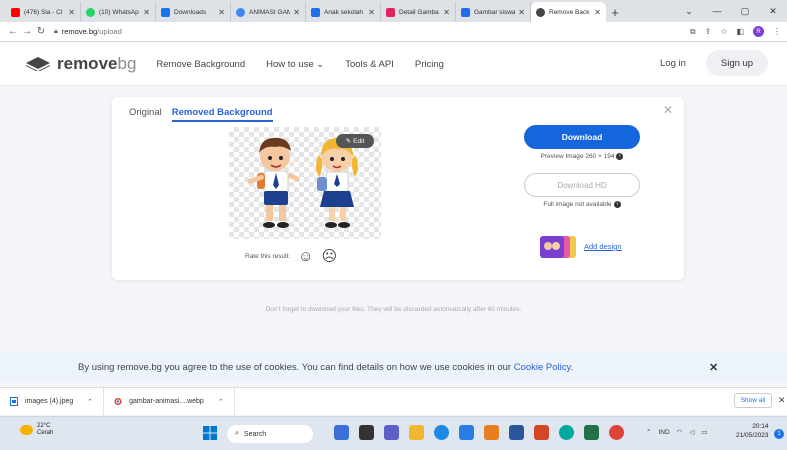  Describe the element at coordinates (752, 432) in the screenshot. I see `clock: 20:14 21/05/2023` at that location.